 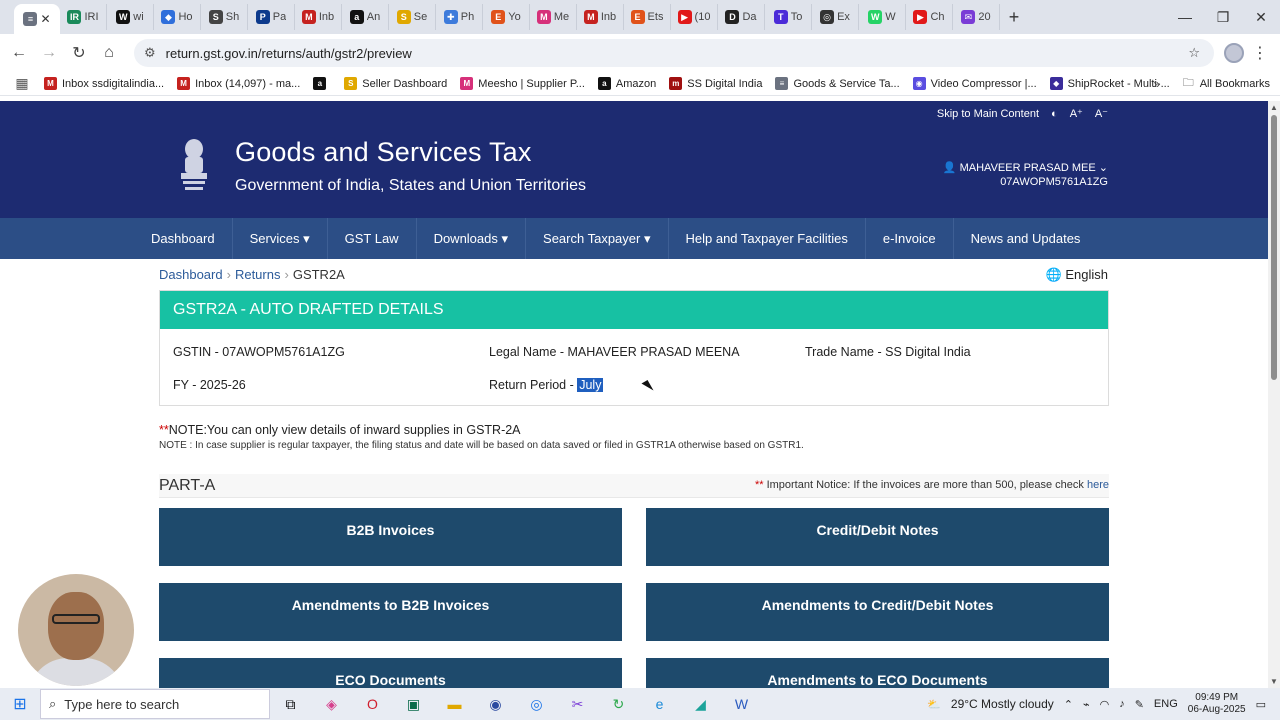 I want to click on nav-item: News and Updates, so click(x=1026, y=238).